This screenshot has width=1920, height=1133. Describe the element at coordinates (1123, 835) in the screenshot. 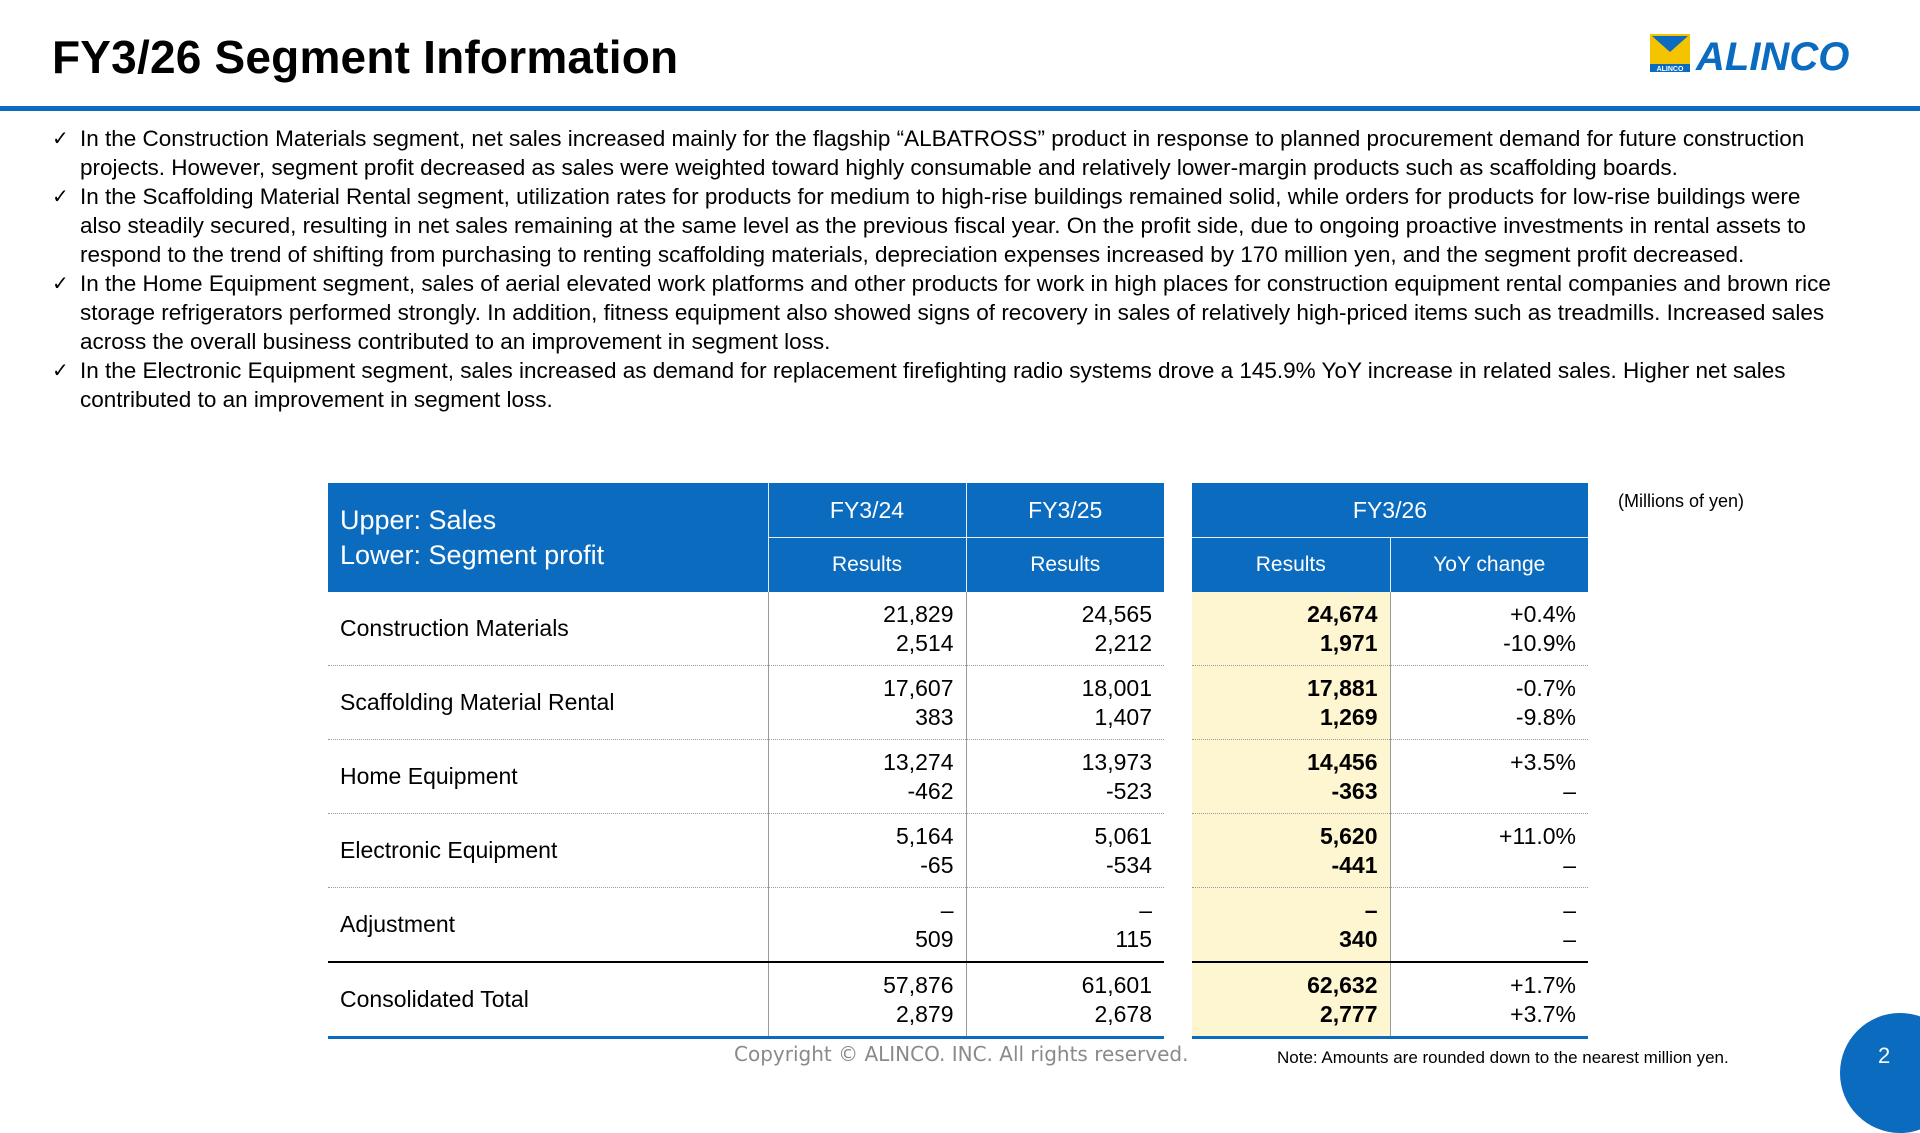

I see `sales-value: 5,061` at that location.